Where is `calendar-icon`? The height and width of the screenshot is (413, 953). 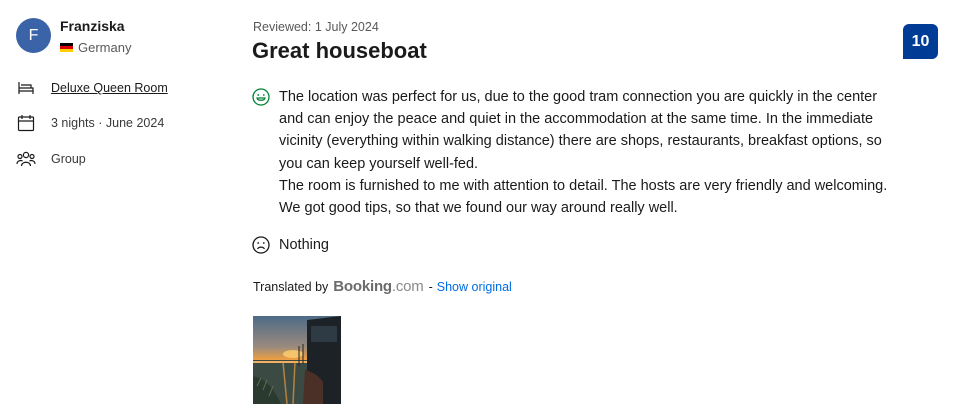
calendar-icon is located at coordinates (26, 123).